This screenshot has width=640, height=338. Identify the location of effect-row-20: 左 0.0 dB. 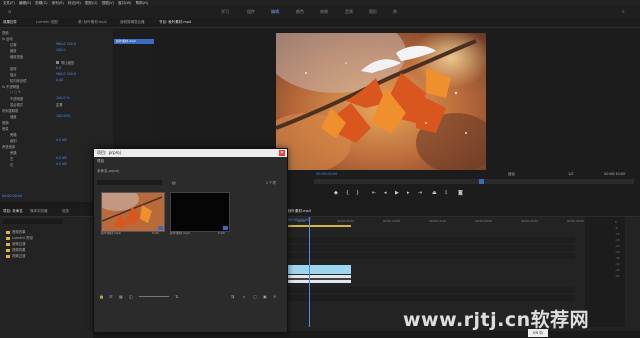
(38, 158).